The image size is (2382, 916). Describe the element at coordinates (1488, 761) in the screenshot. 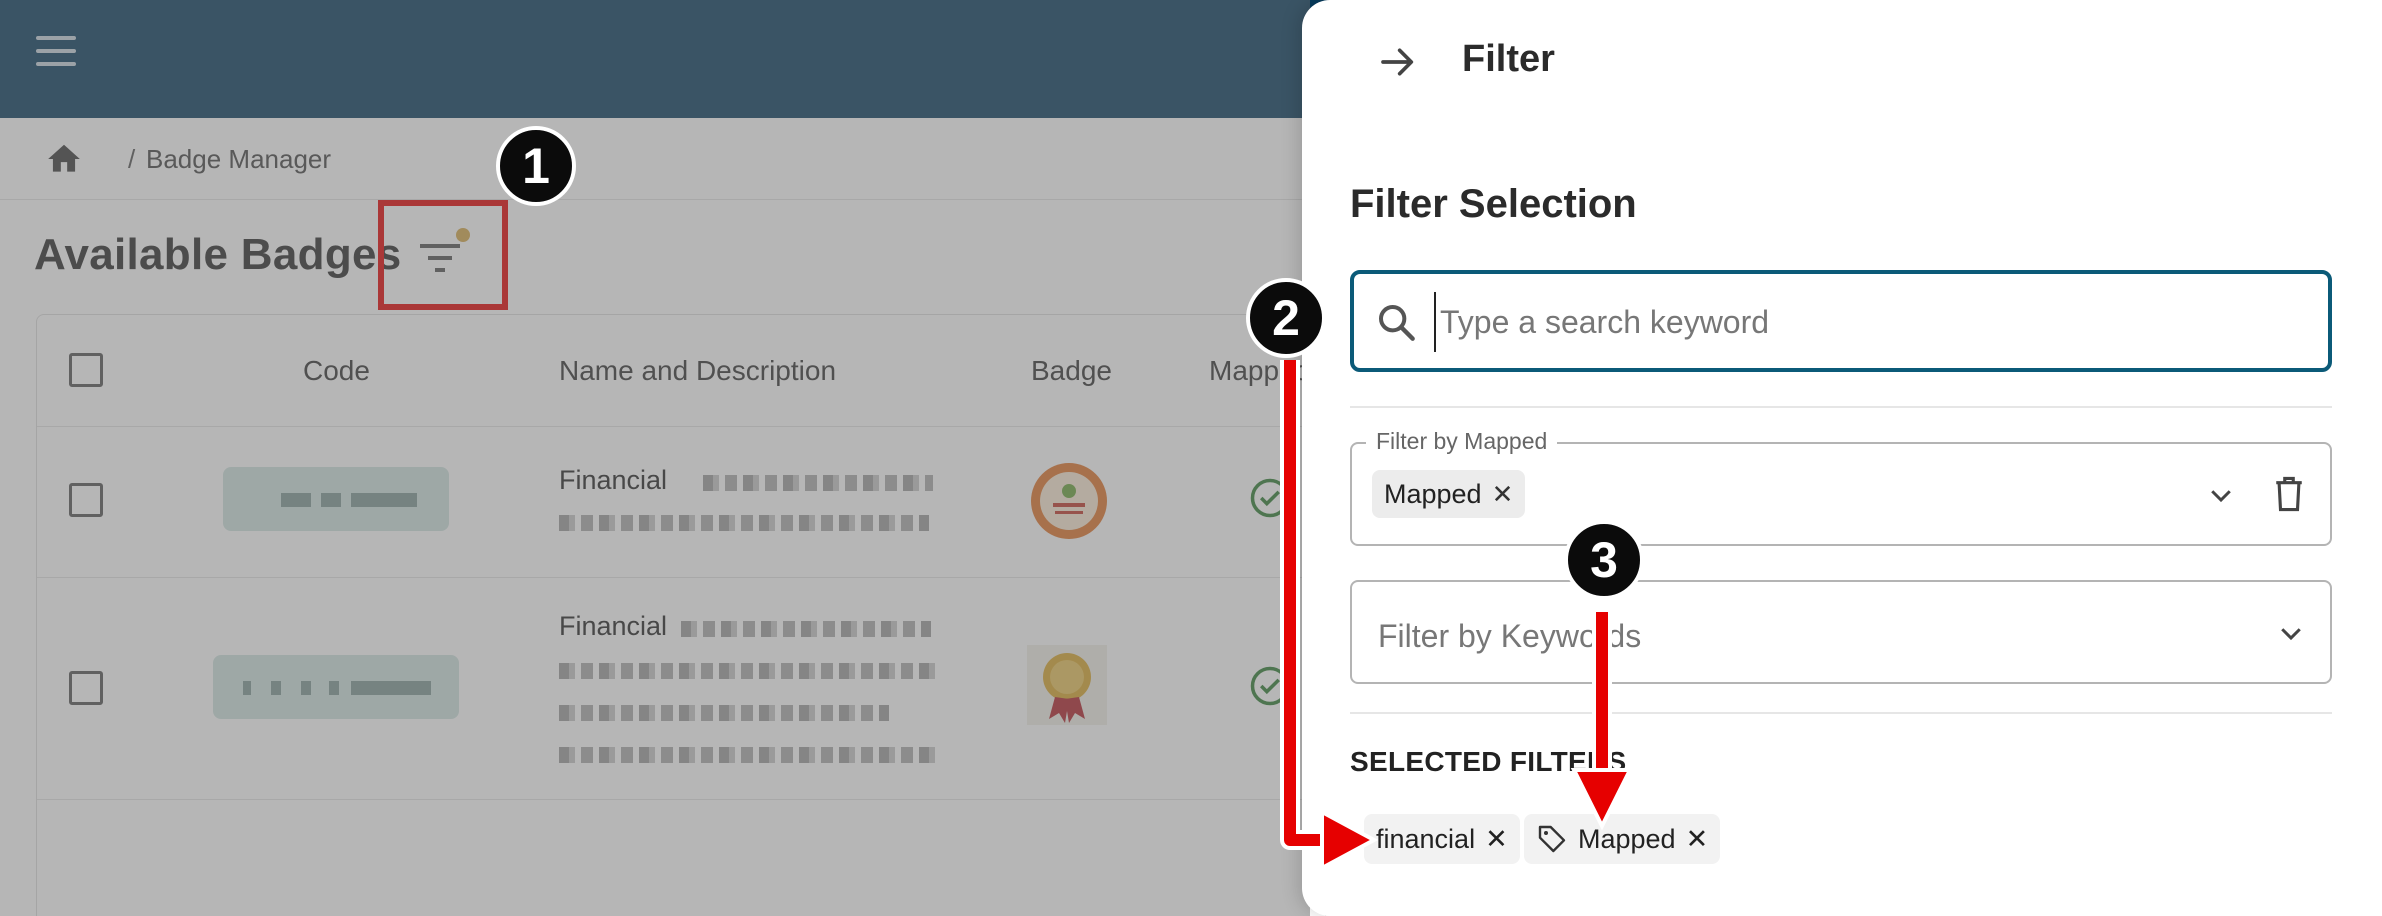

I see `selected-filters-title: SELECTED FILTERS` at that location.